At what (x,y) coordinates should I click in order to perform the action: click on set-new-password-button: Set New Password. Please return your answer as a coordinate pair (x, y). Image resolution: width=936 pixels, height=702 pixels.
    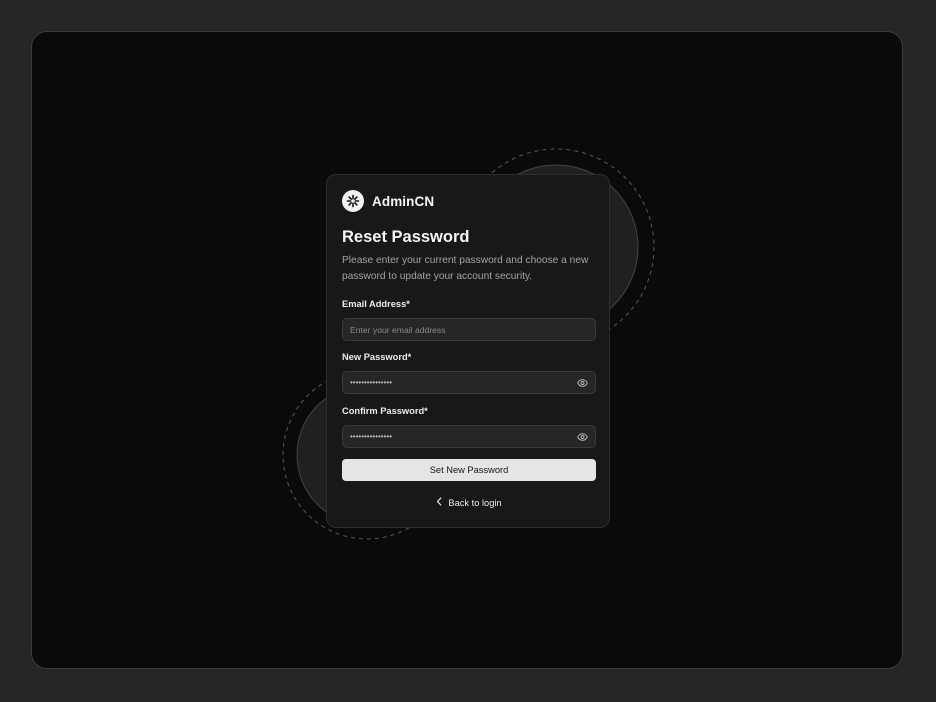
    Looking at the image, I should click on (469, 470).